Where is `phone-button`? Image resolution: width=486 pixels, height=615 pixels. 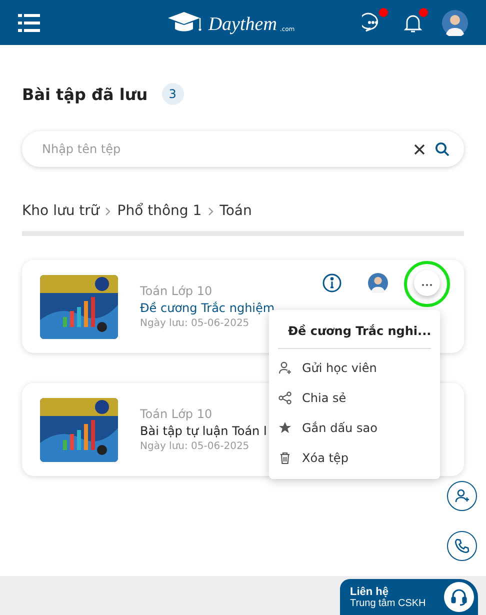 phone-button is located at coordinates (462, 546).